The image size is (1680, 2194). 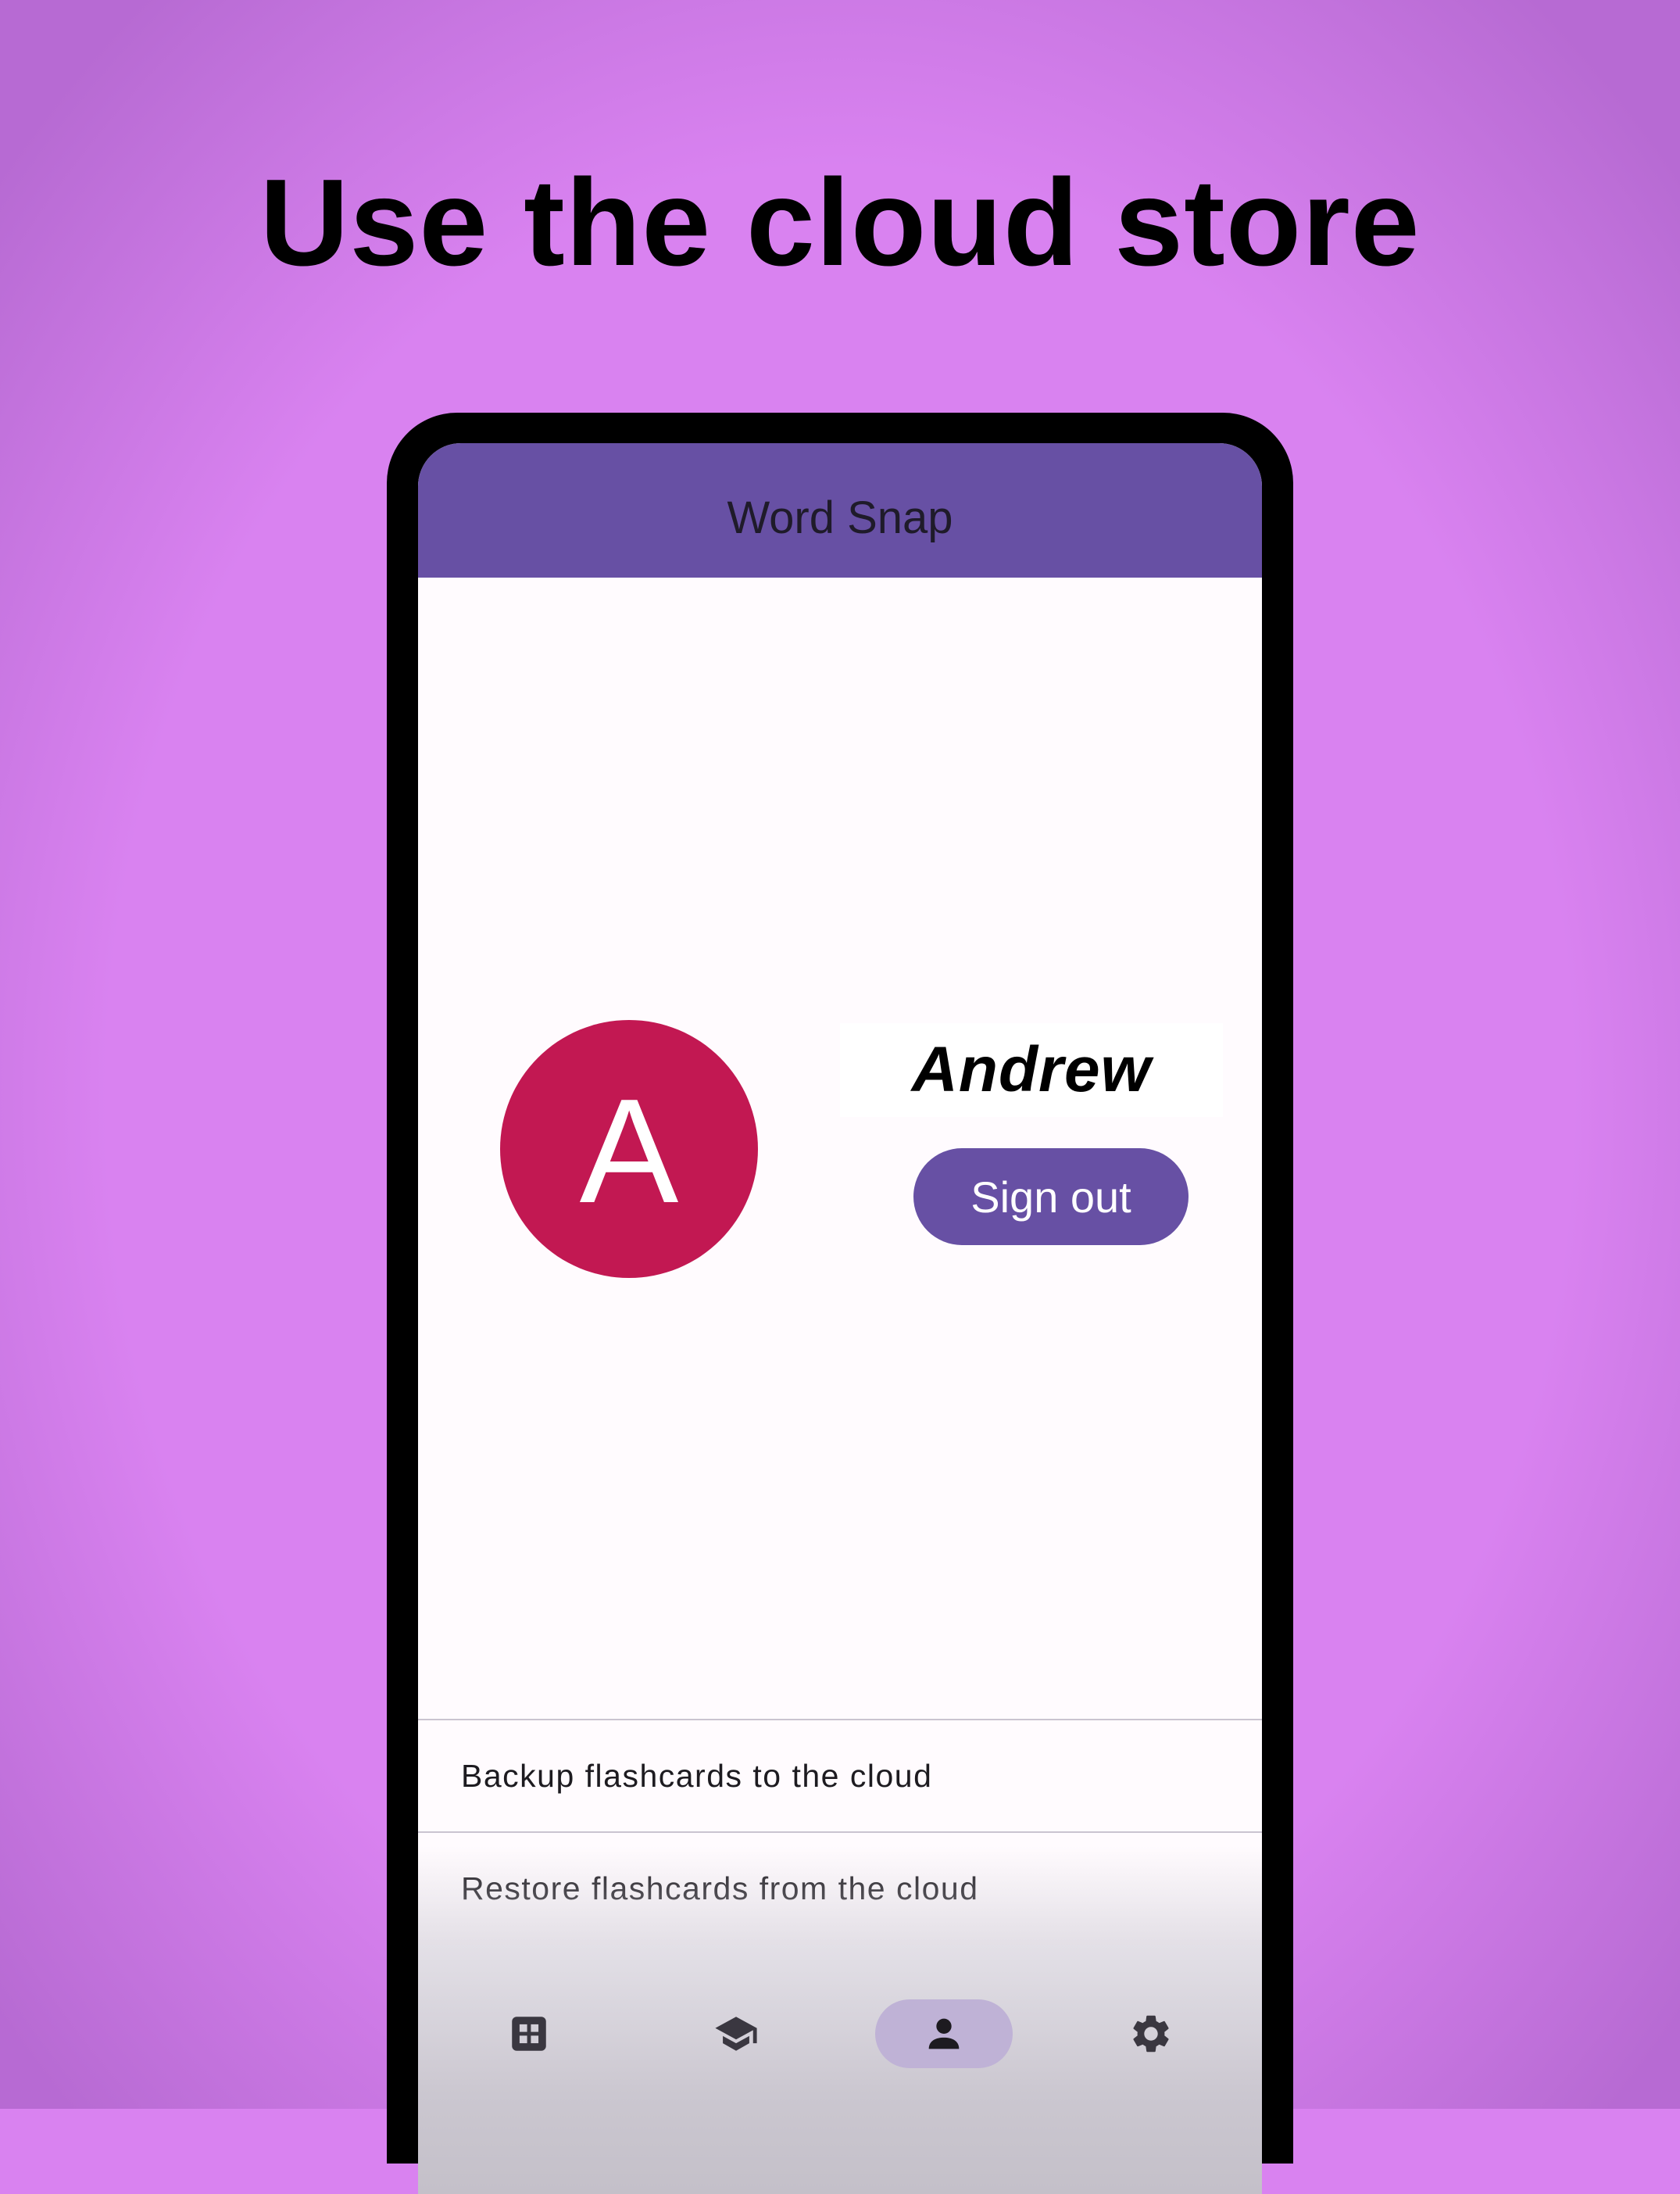 I want to click on nav-item-settings, so click(x=1151, y=2033).